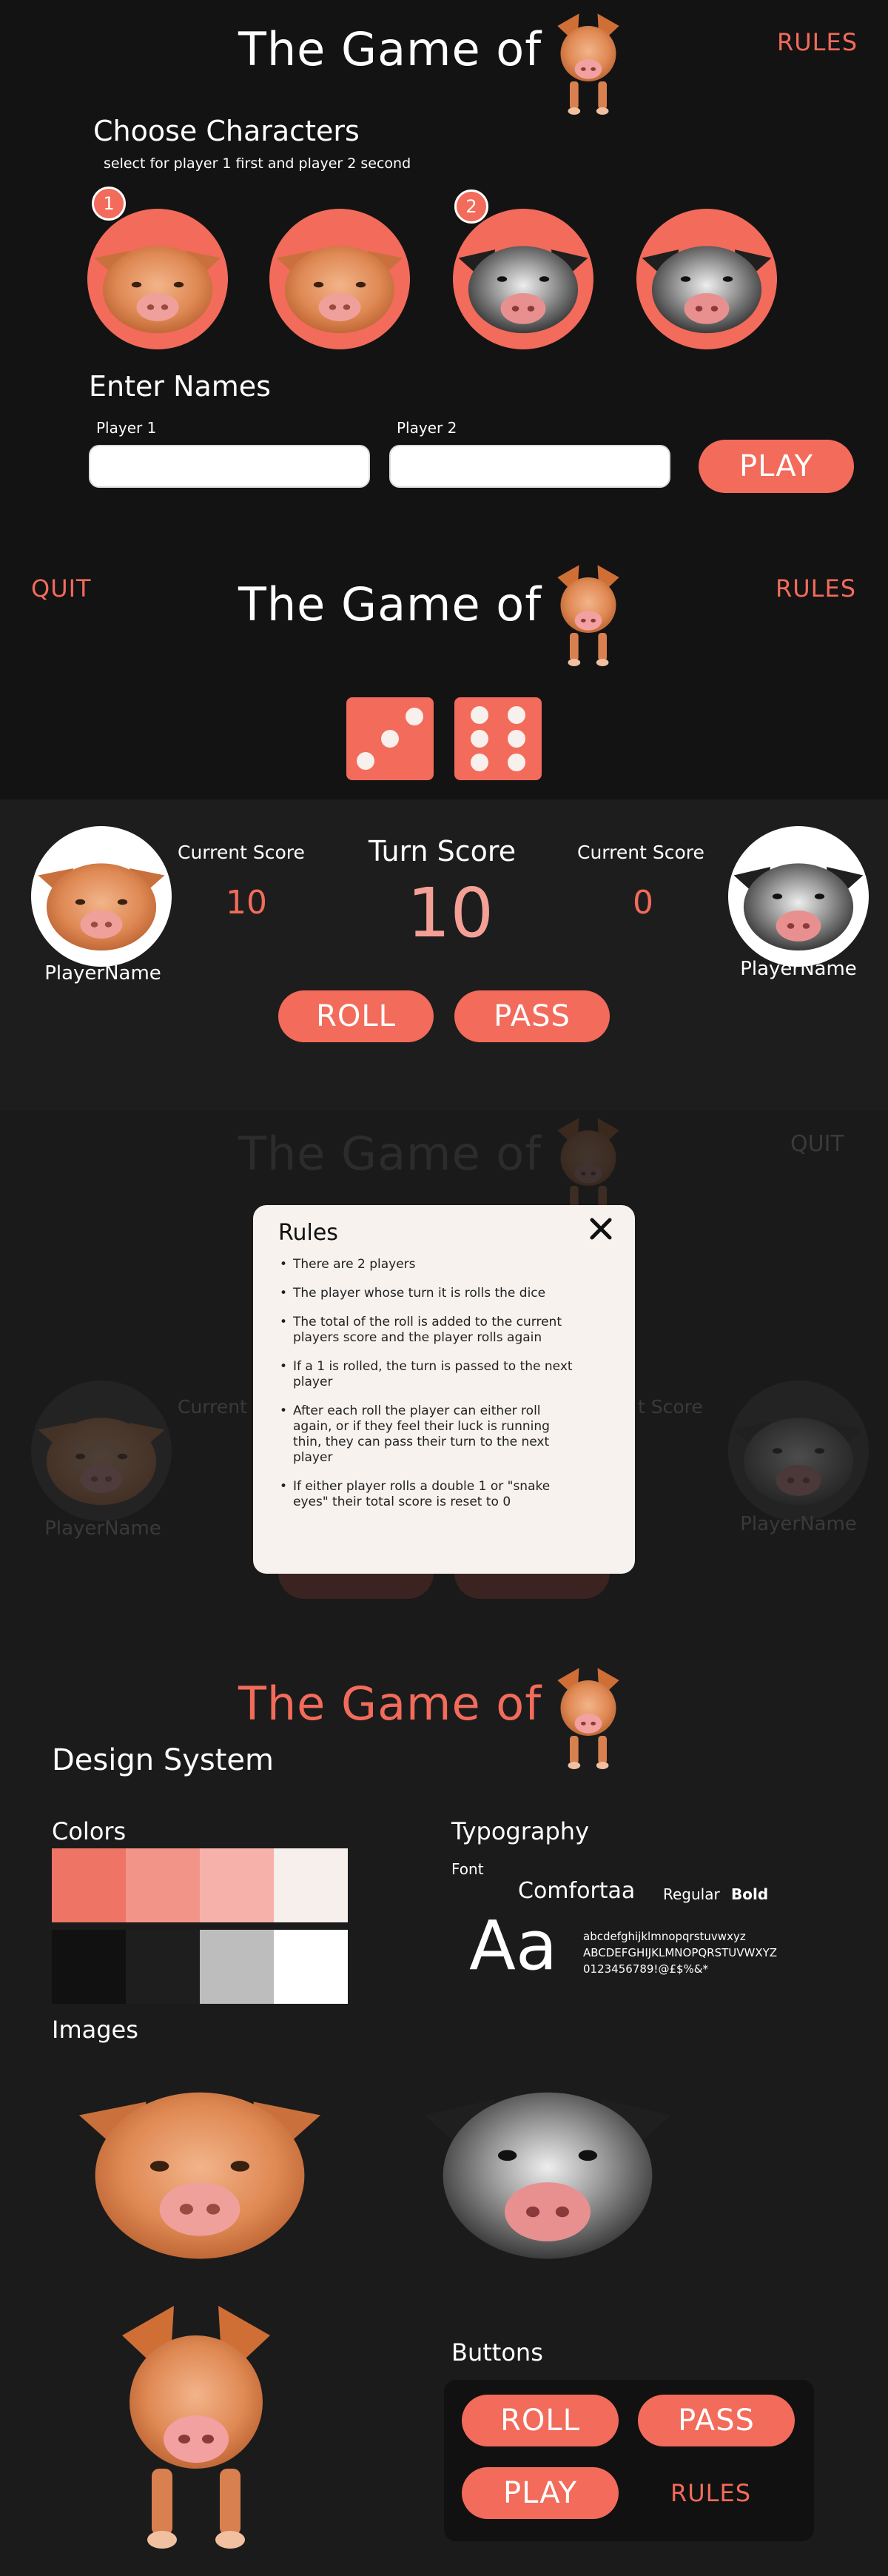  What do you see at coordinates (750, 1894) in the screenshot?
I see `font-bold-label: Bold` at bounding box center [750, 1894].